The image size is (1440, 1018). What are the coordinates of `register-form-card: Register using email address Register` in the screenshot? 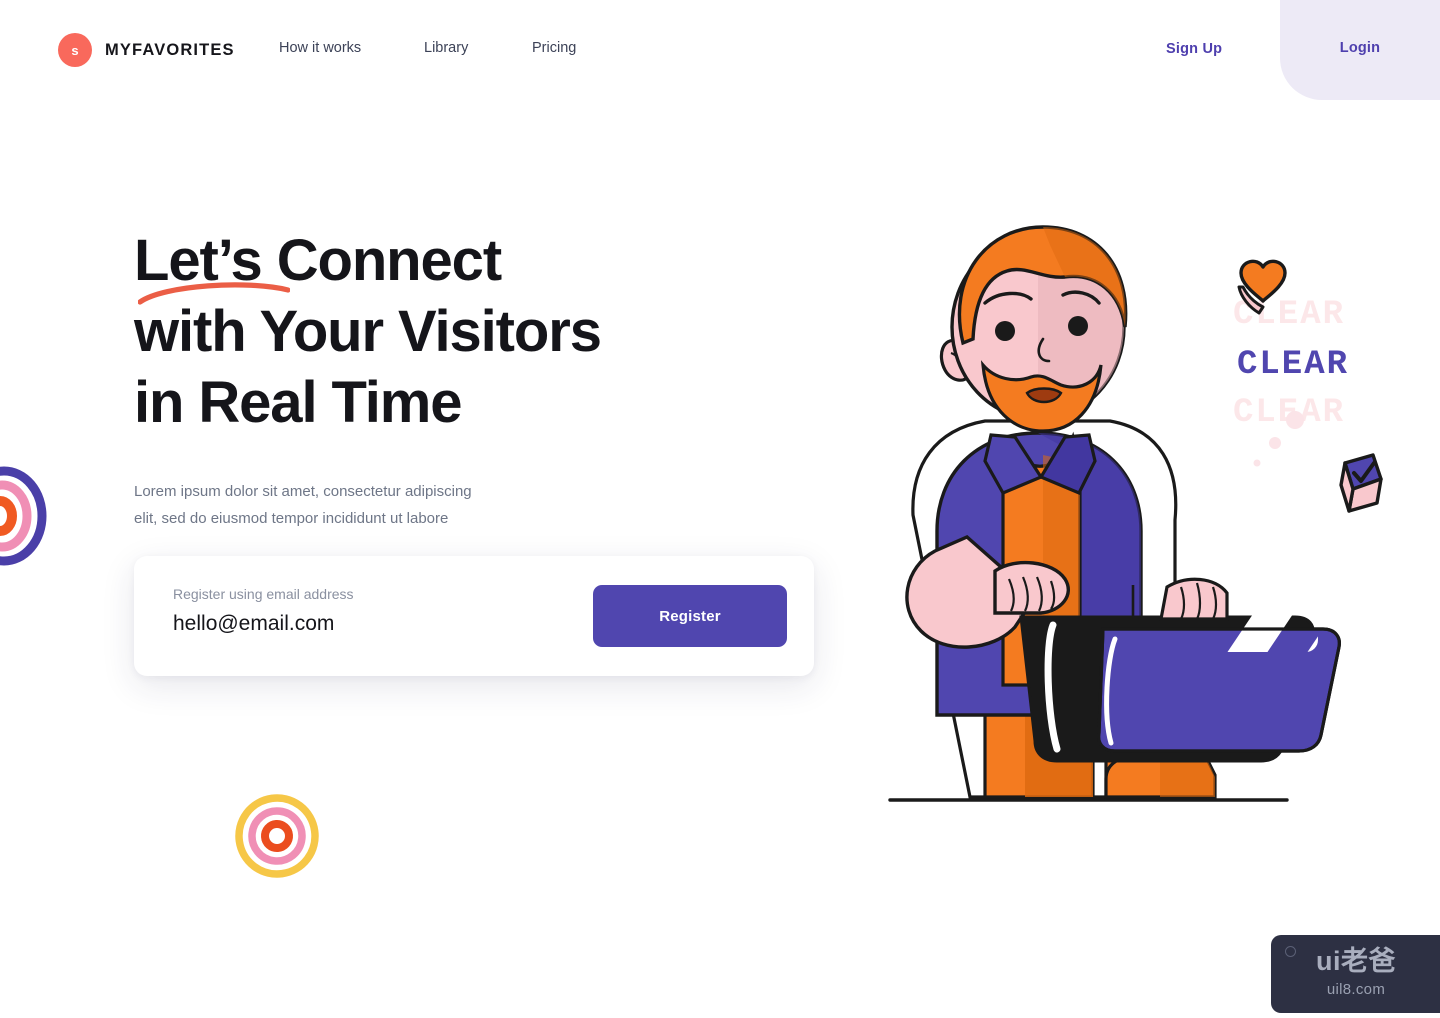 It's located at (474, 616).